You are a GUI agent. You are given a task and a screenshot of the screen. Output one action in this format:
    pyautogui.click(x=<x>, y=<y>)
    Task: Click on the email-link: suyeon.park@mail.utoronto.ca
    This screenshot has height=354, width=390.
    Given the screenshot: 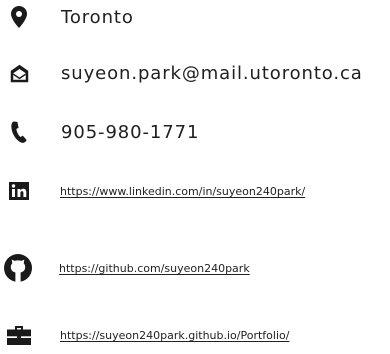 What is the action you would take?
    pyautogui.click(x=212, y=73)
    